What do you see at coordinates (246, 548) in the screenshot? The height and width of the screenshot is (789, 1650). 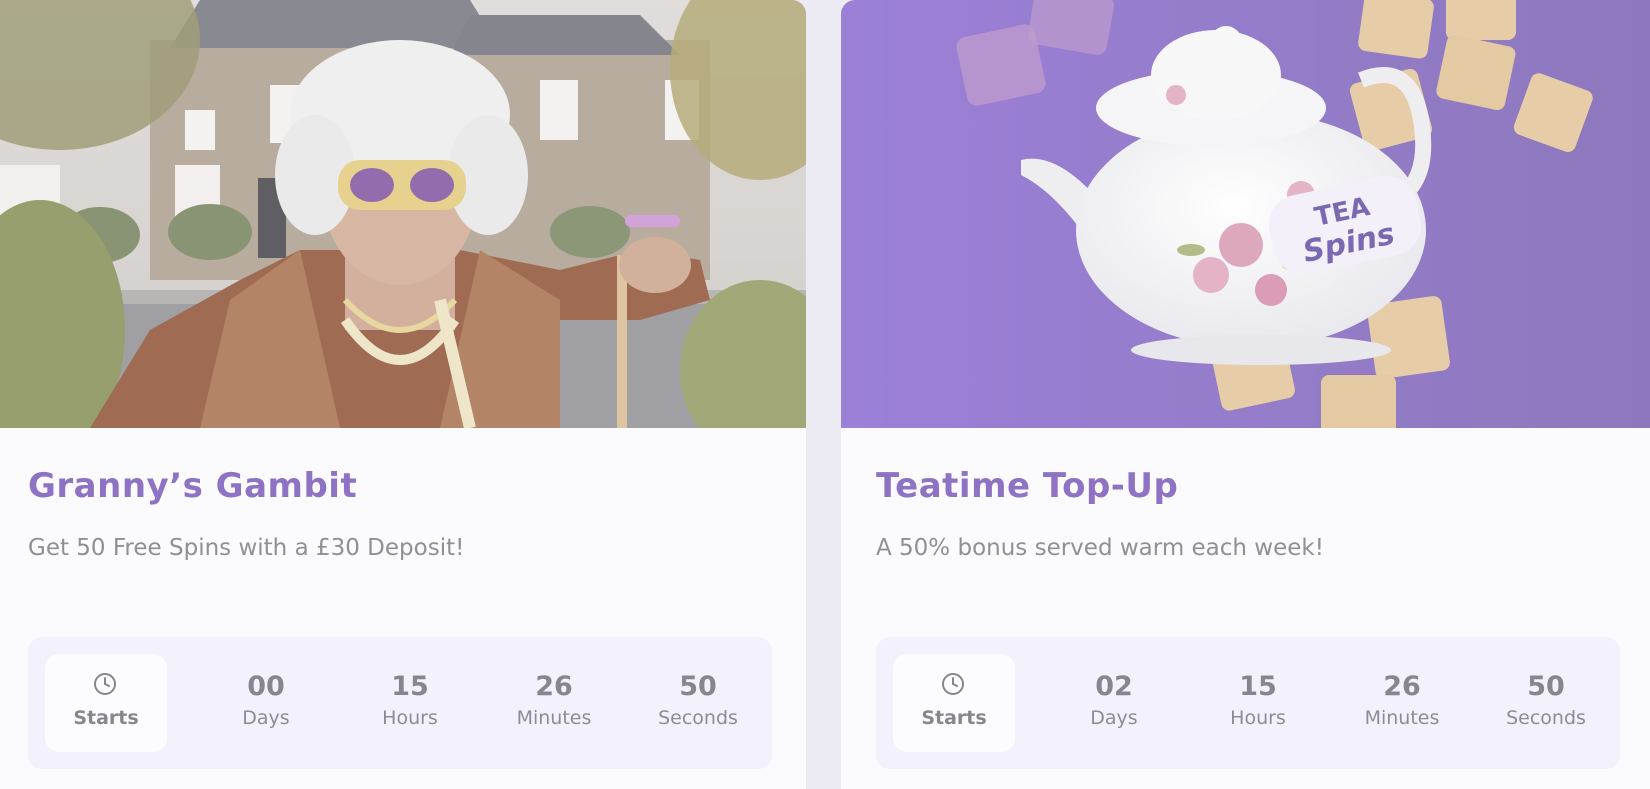 I see `promo-description: Get 50 Free Spins with a £30 Deposit!` at bounding box center [246, 548].